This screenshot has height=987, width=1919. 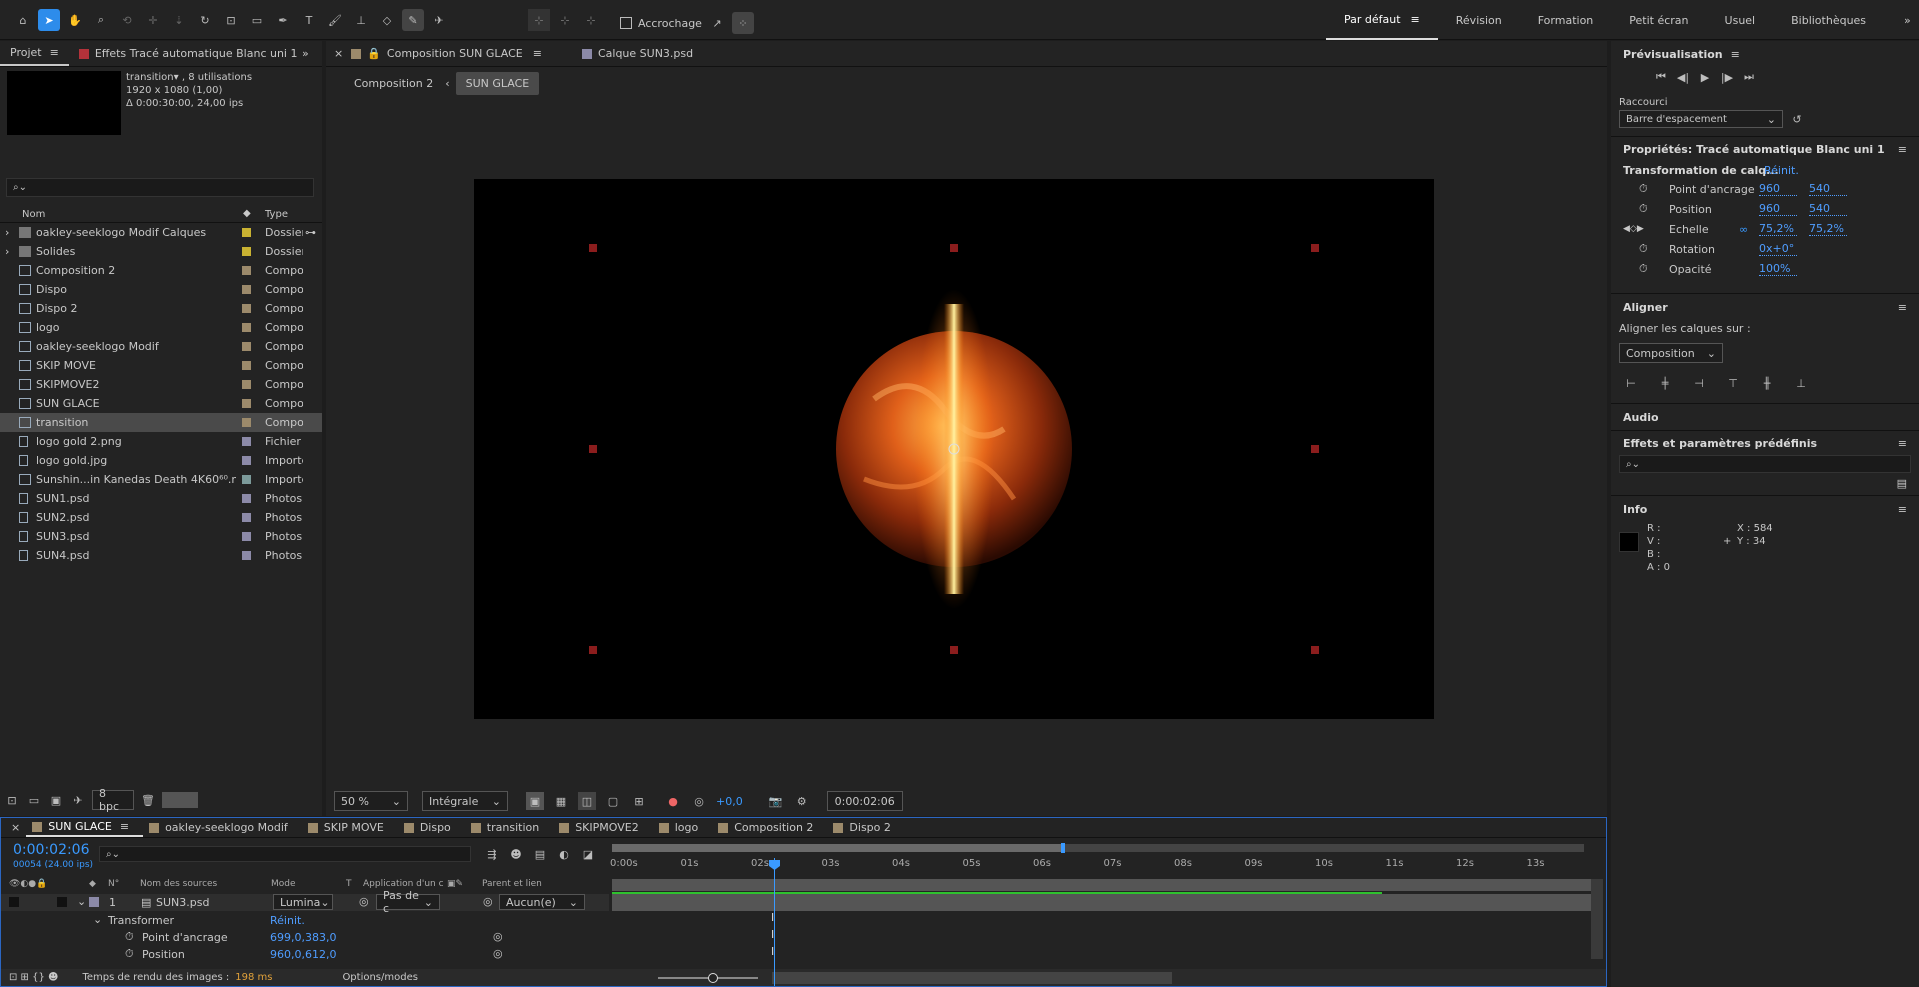 I want to click on transform-reset-link: Réinit., so click(x=287, y=920).